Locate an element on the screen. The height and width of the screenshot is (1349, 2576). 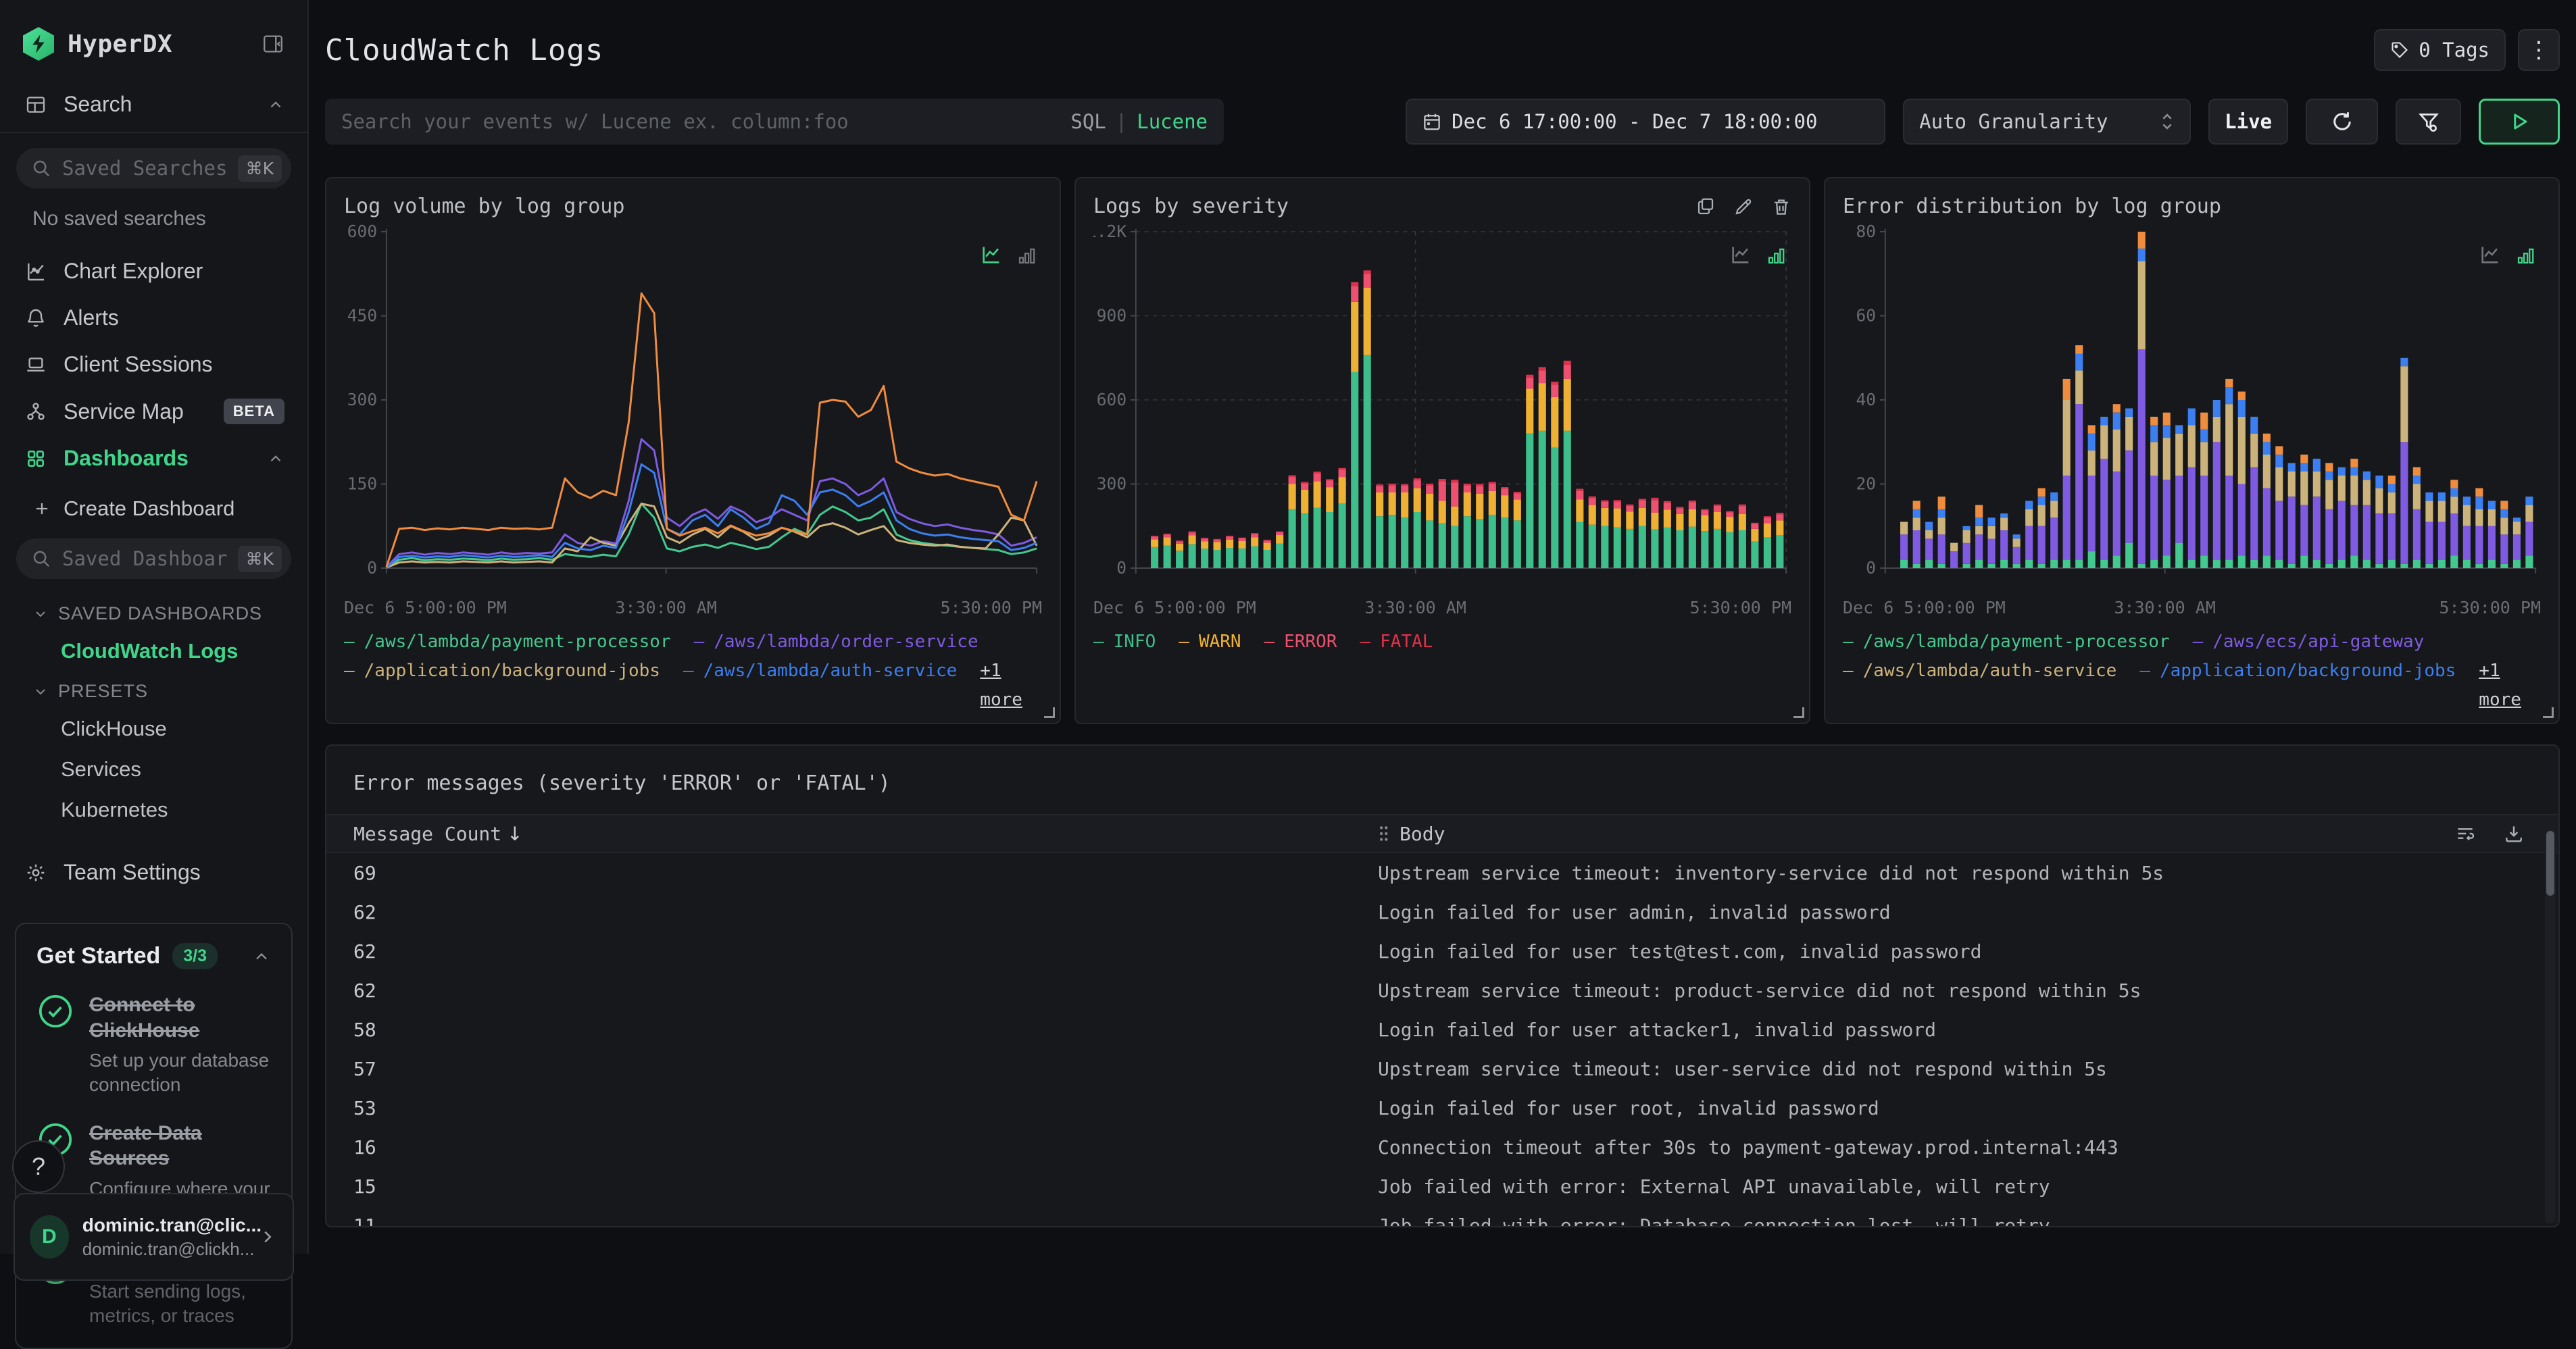
create-dashboard-button: Create Dashboard is located at coordinates (154, 510).